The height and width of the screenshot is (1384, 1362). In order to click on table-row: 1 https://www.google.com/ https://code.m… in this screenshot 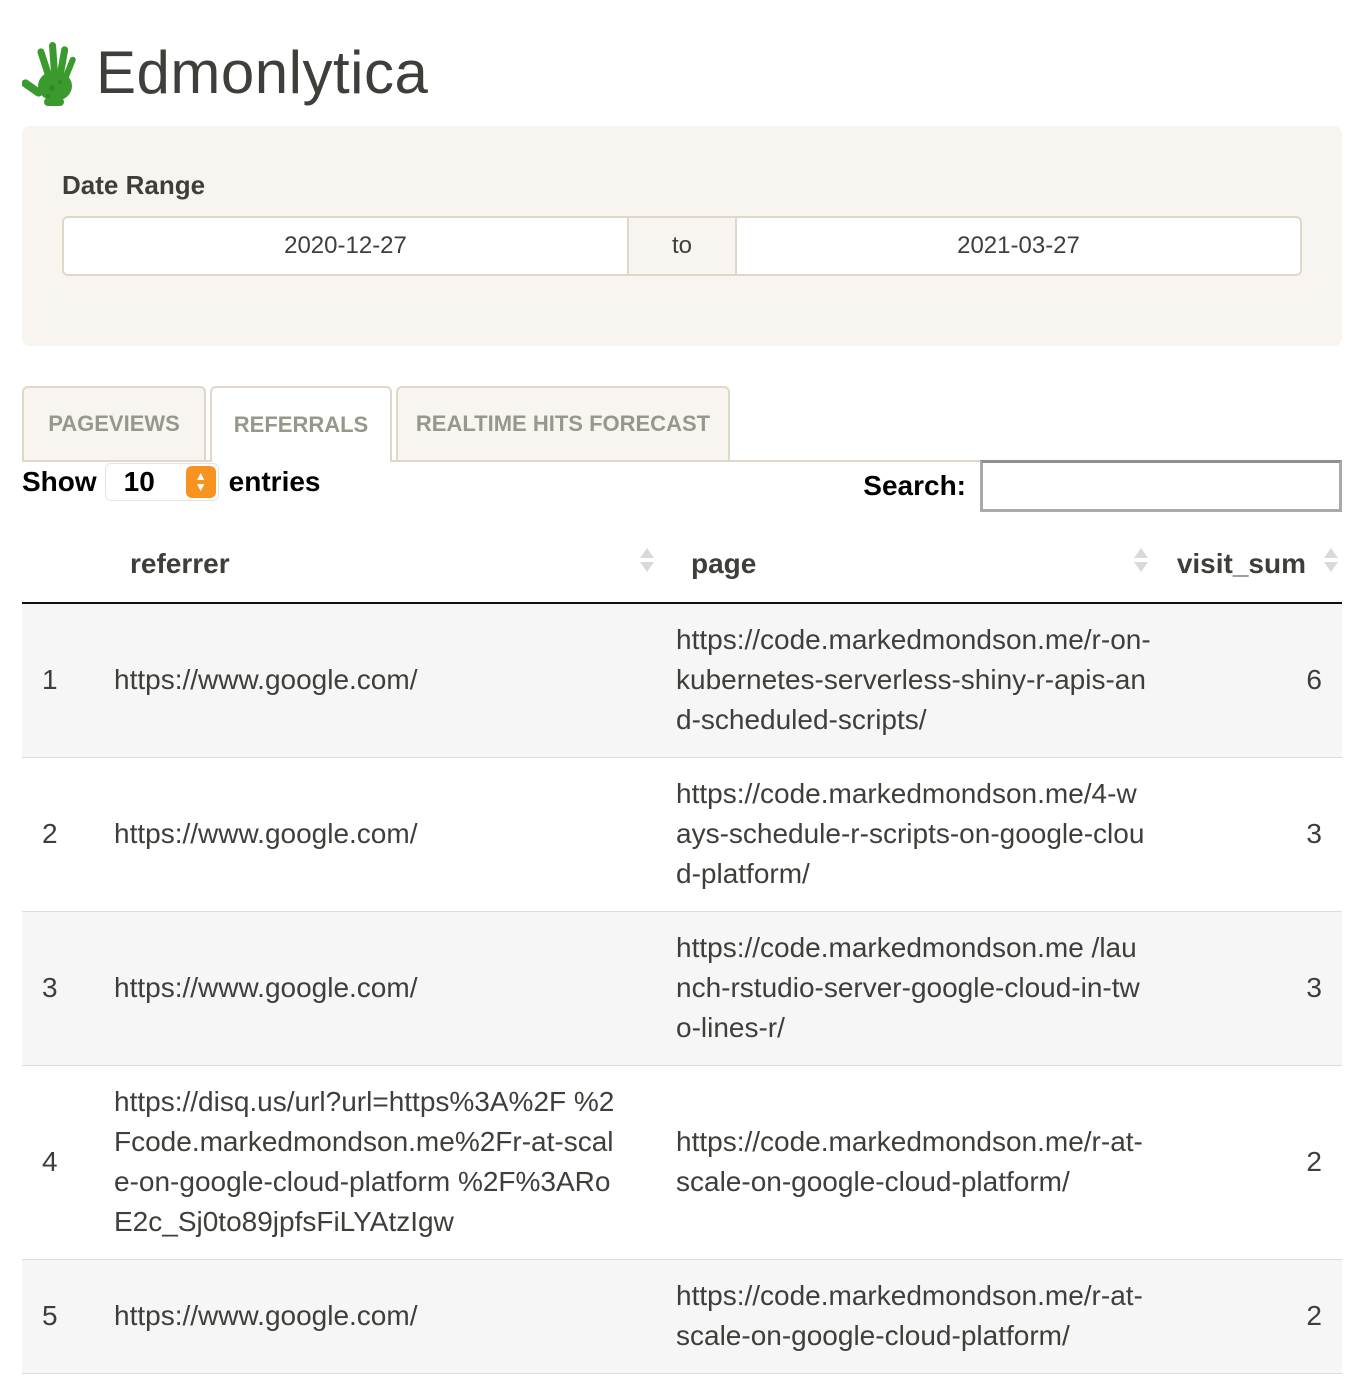, I will do `click(682, 680)`.